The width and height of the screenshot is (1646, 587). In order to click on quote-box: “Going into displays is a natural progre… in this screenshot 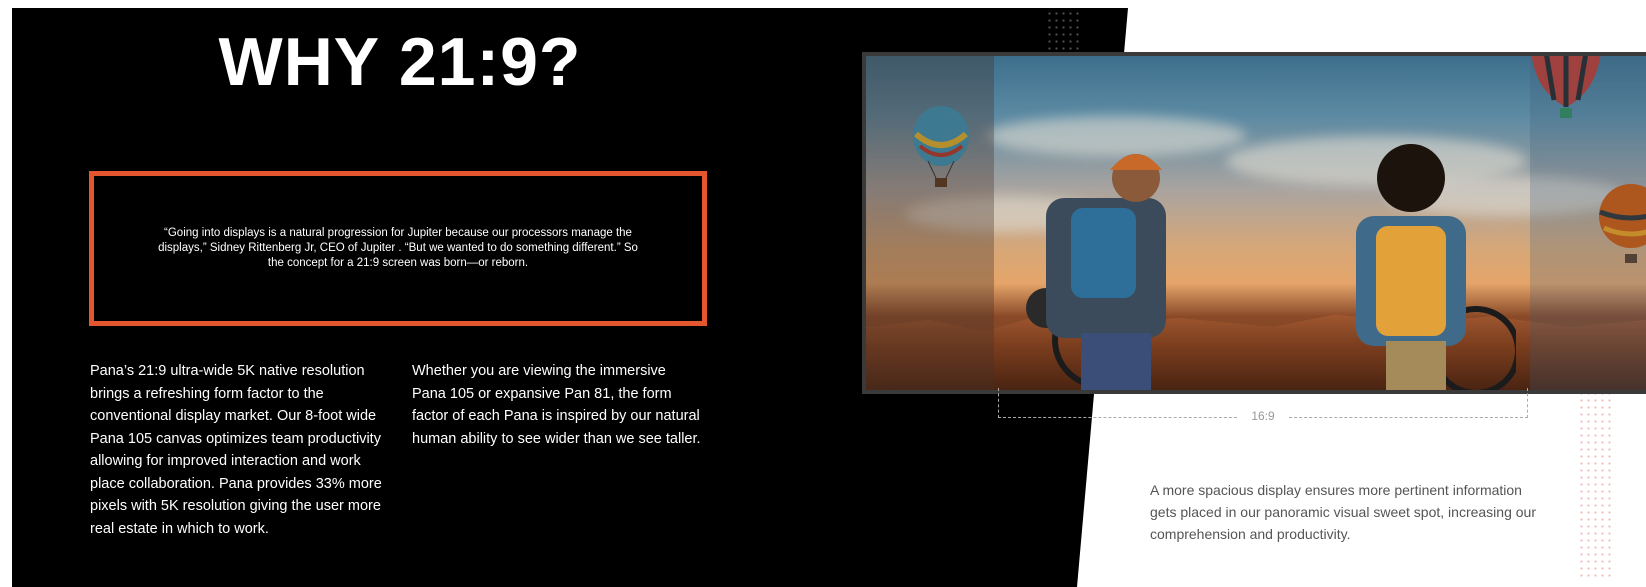, I will do `click(398, 248)`.